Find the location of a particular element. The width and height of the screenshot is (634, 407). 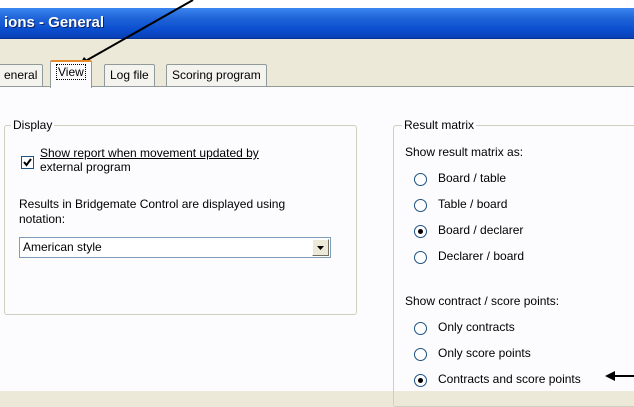

notation-select: American style is located at coordinates (175, 247).